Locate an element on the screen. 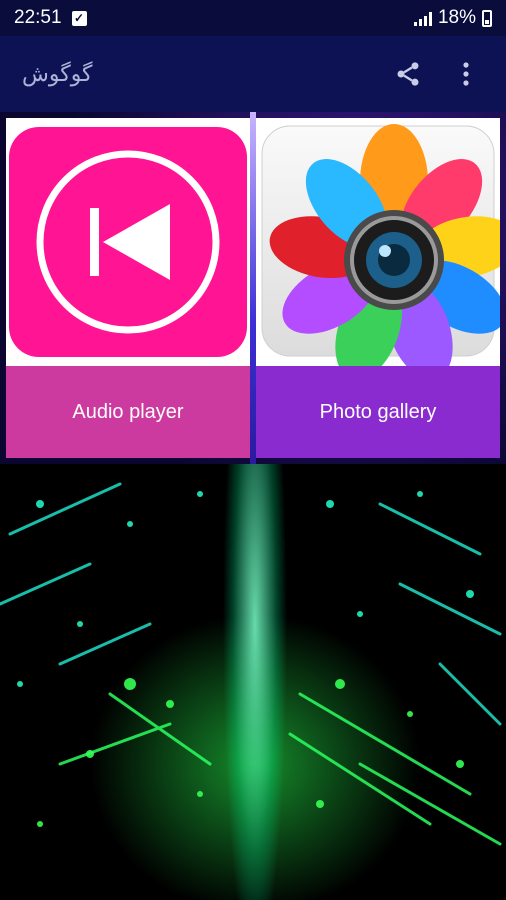  app-bar: گوگوش is located at coordinates (253, 74).